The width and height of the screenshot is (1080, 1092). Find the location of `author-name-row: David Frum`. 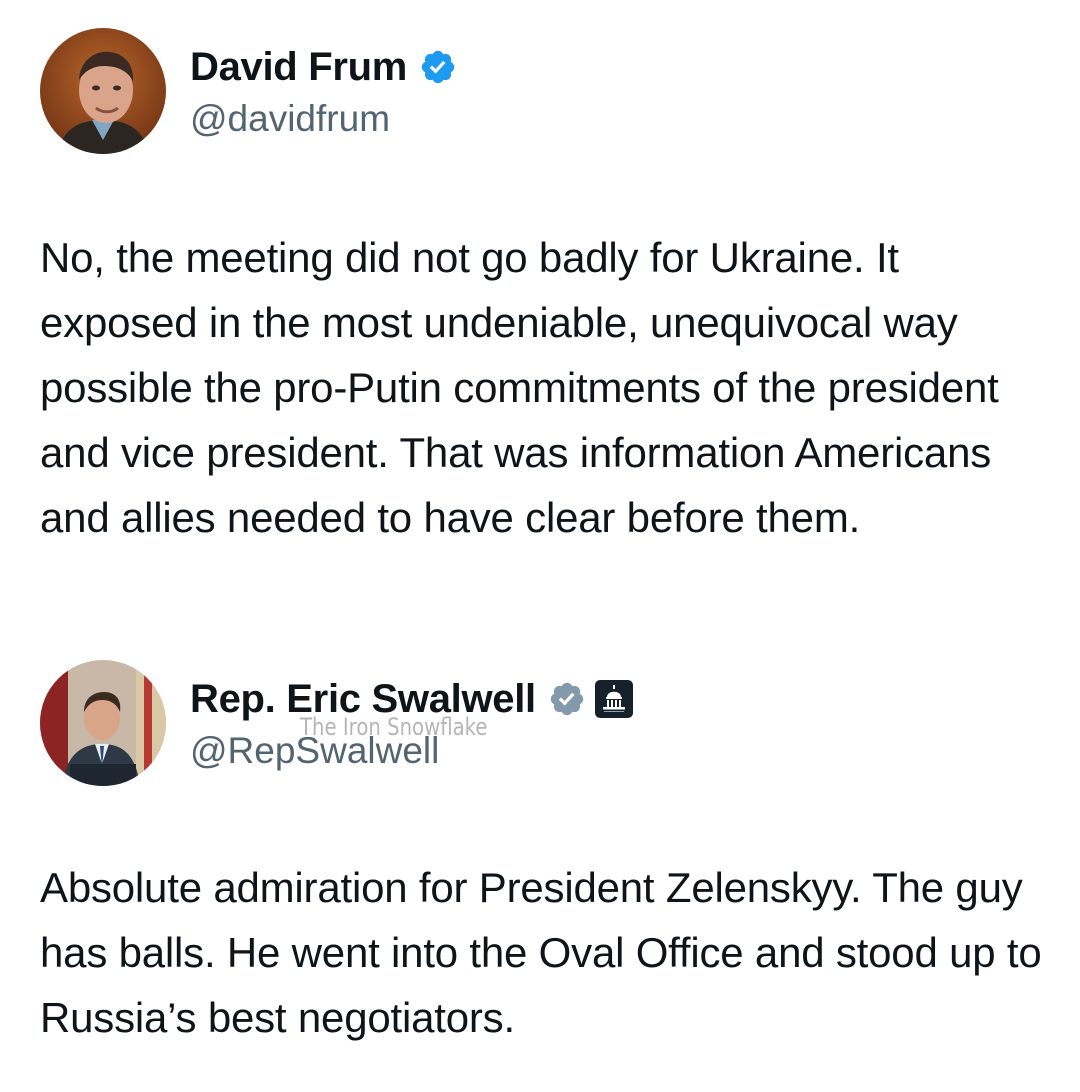

author-name-row: David Frum is located at coordinates (323, 67).